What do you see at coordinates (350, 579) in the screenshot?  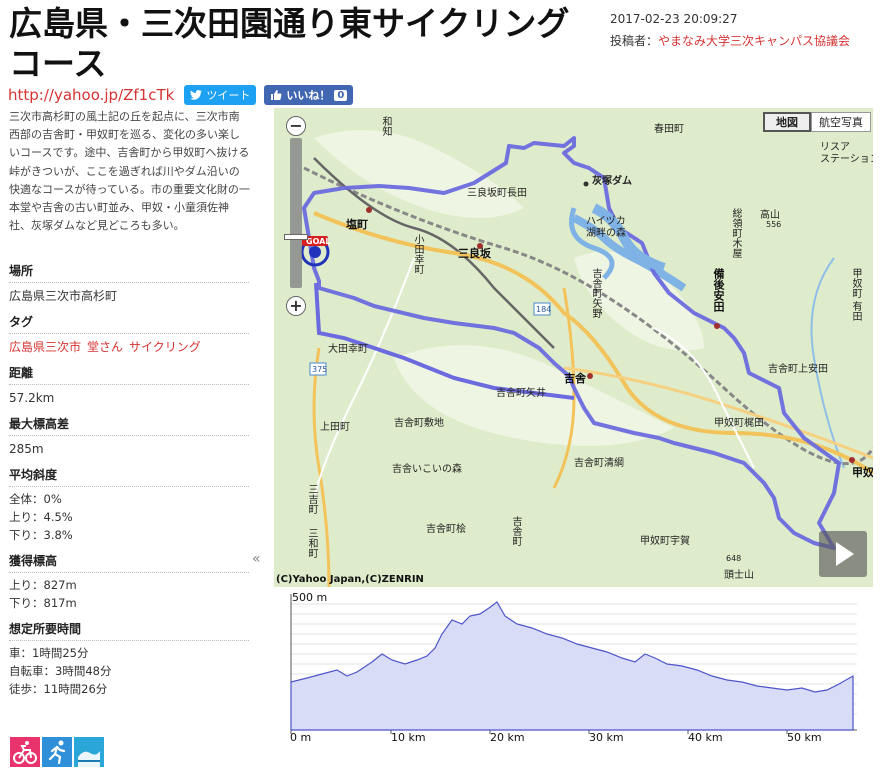 I see `map-copyright: (C)Yahoo Japan,(C)ZENRIN` at bounding box center [350, 579].